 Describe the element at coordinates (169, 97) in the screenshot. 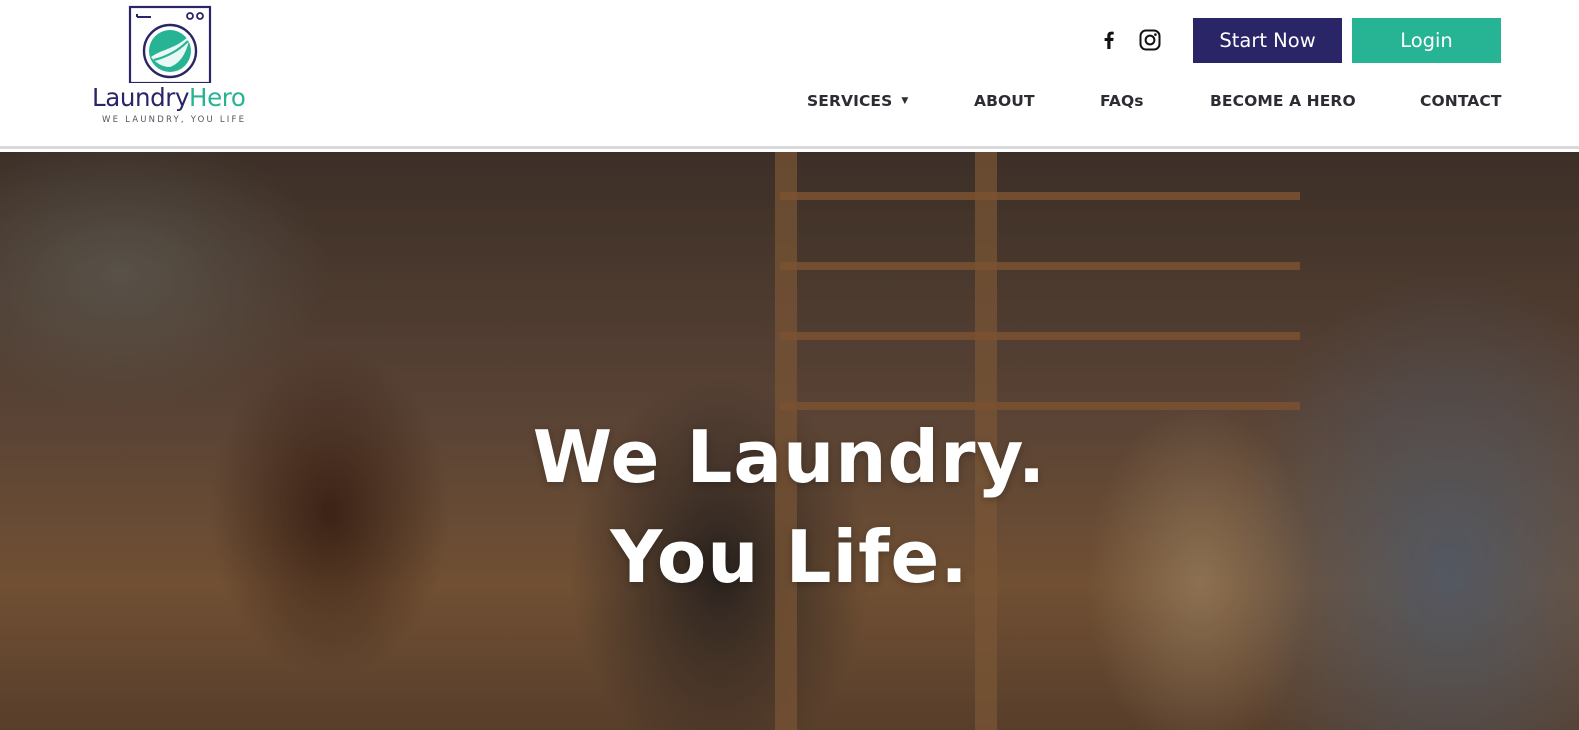

I see `logo-wordmark: LaundryHero` at that location.